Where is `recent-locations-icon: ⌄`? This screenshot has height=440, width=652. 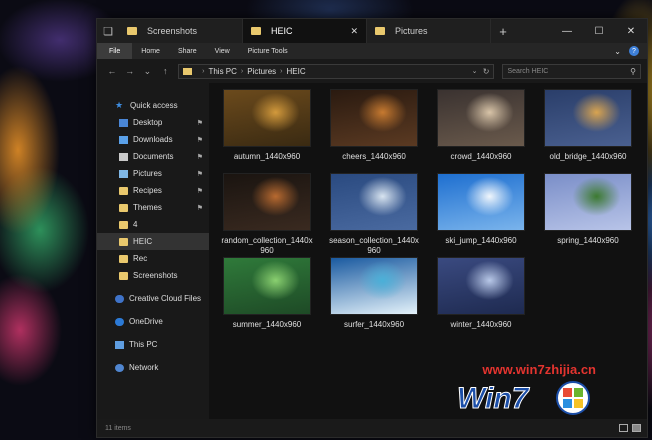 recent-locations-icon: ⌄ is located at coordinates (148, 71).